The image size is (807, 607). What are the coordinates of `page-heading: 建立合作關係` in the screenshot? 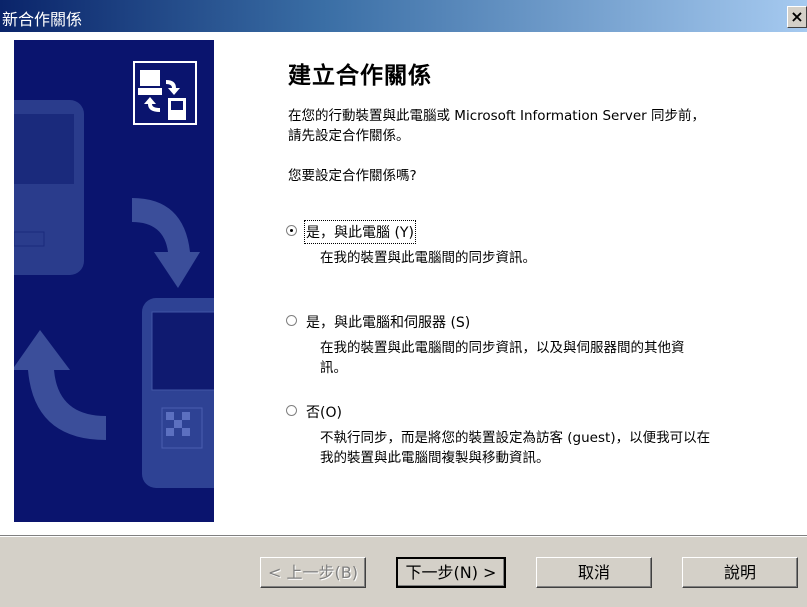 It's located at (360, 76).